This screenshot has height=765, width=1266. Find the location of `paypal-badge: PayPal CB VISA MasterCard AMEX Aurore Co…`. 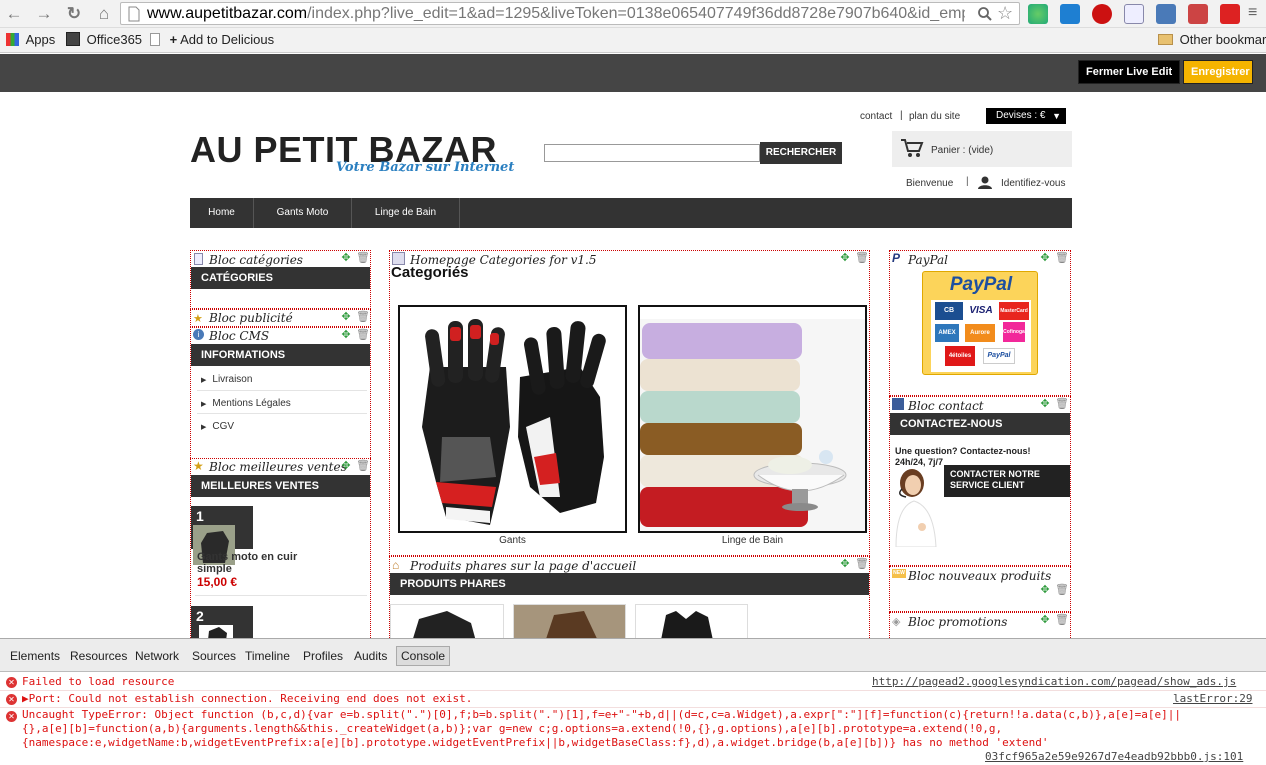

paypal-badge: PayPal CB VISA MasterCard AMEX Aurore Co… is located at coordinates (980, 323).